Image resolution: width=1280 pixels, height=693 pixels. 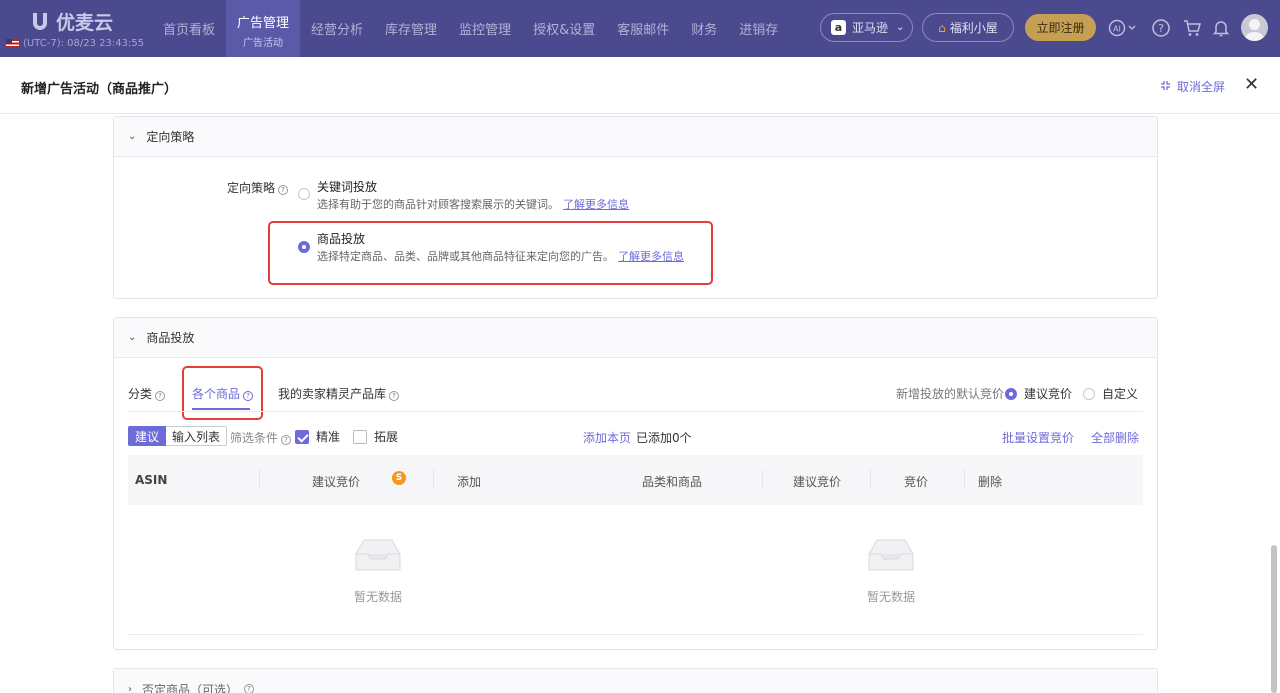 I want to click on nav-sublabel: 广告活动, so click(x=263, y=43).